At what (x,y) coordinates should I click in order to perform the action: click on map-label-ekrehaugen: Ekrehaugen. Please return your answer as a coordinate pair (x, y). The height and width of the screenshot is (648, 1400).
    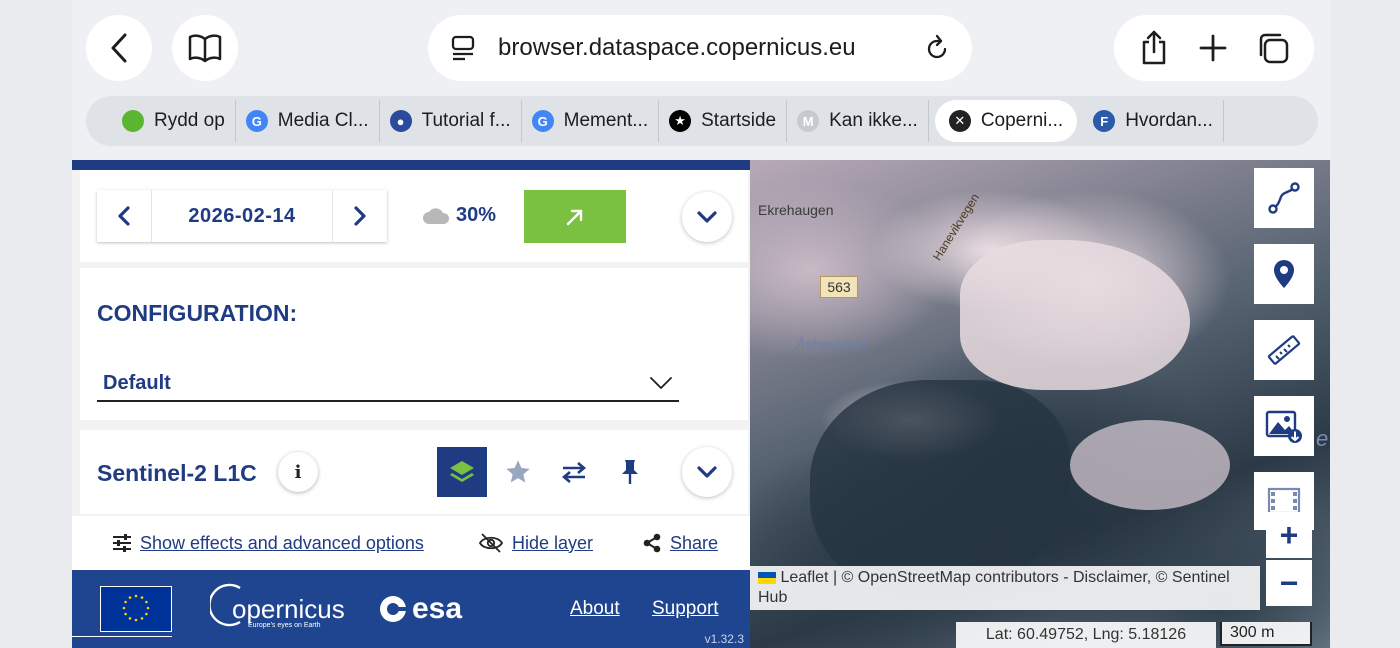
    Looking at the image, I should click on (796, 210).